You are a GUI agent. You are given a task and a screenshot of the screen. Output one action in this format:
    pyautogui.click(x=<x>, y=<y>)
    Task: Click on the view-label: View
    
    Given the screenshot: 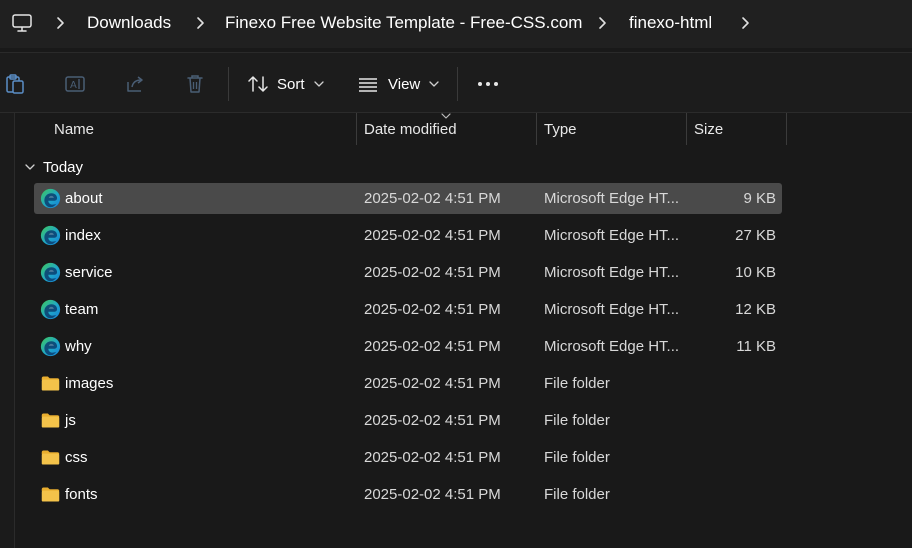 What is the action you would take?
    pyautogui.click(x=404, y=84)
    